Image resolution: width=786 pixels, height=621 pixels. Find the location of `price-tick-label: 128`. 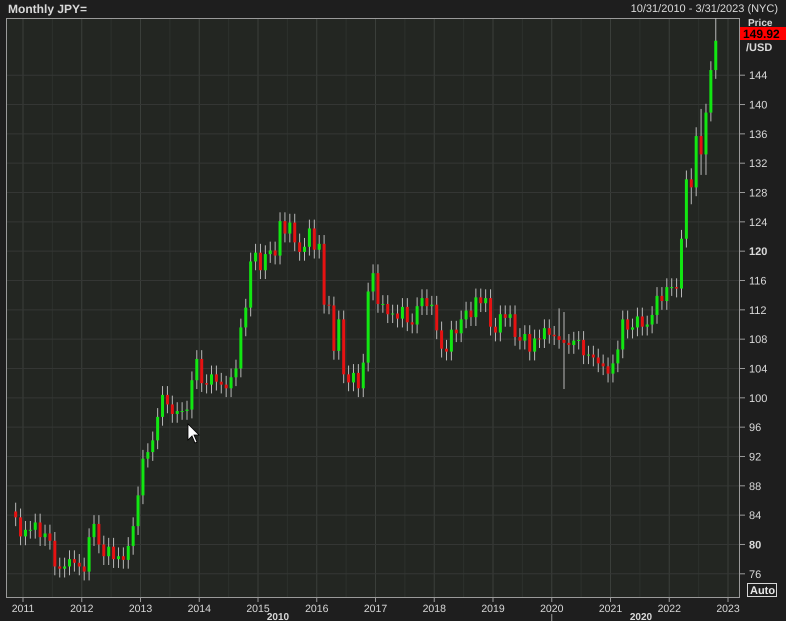

price-tick-label: 128 is located at coordinates (758, 194).